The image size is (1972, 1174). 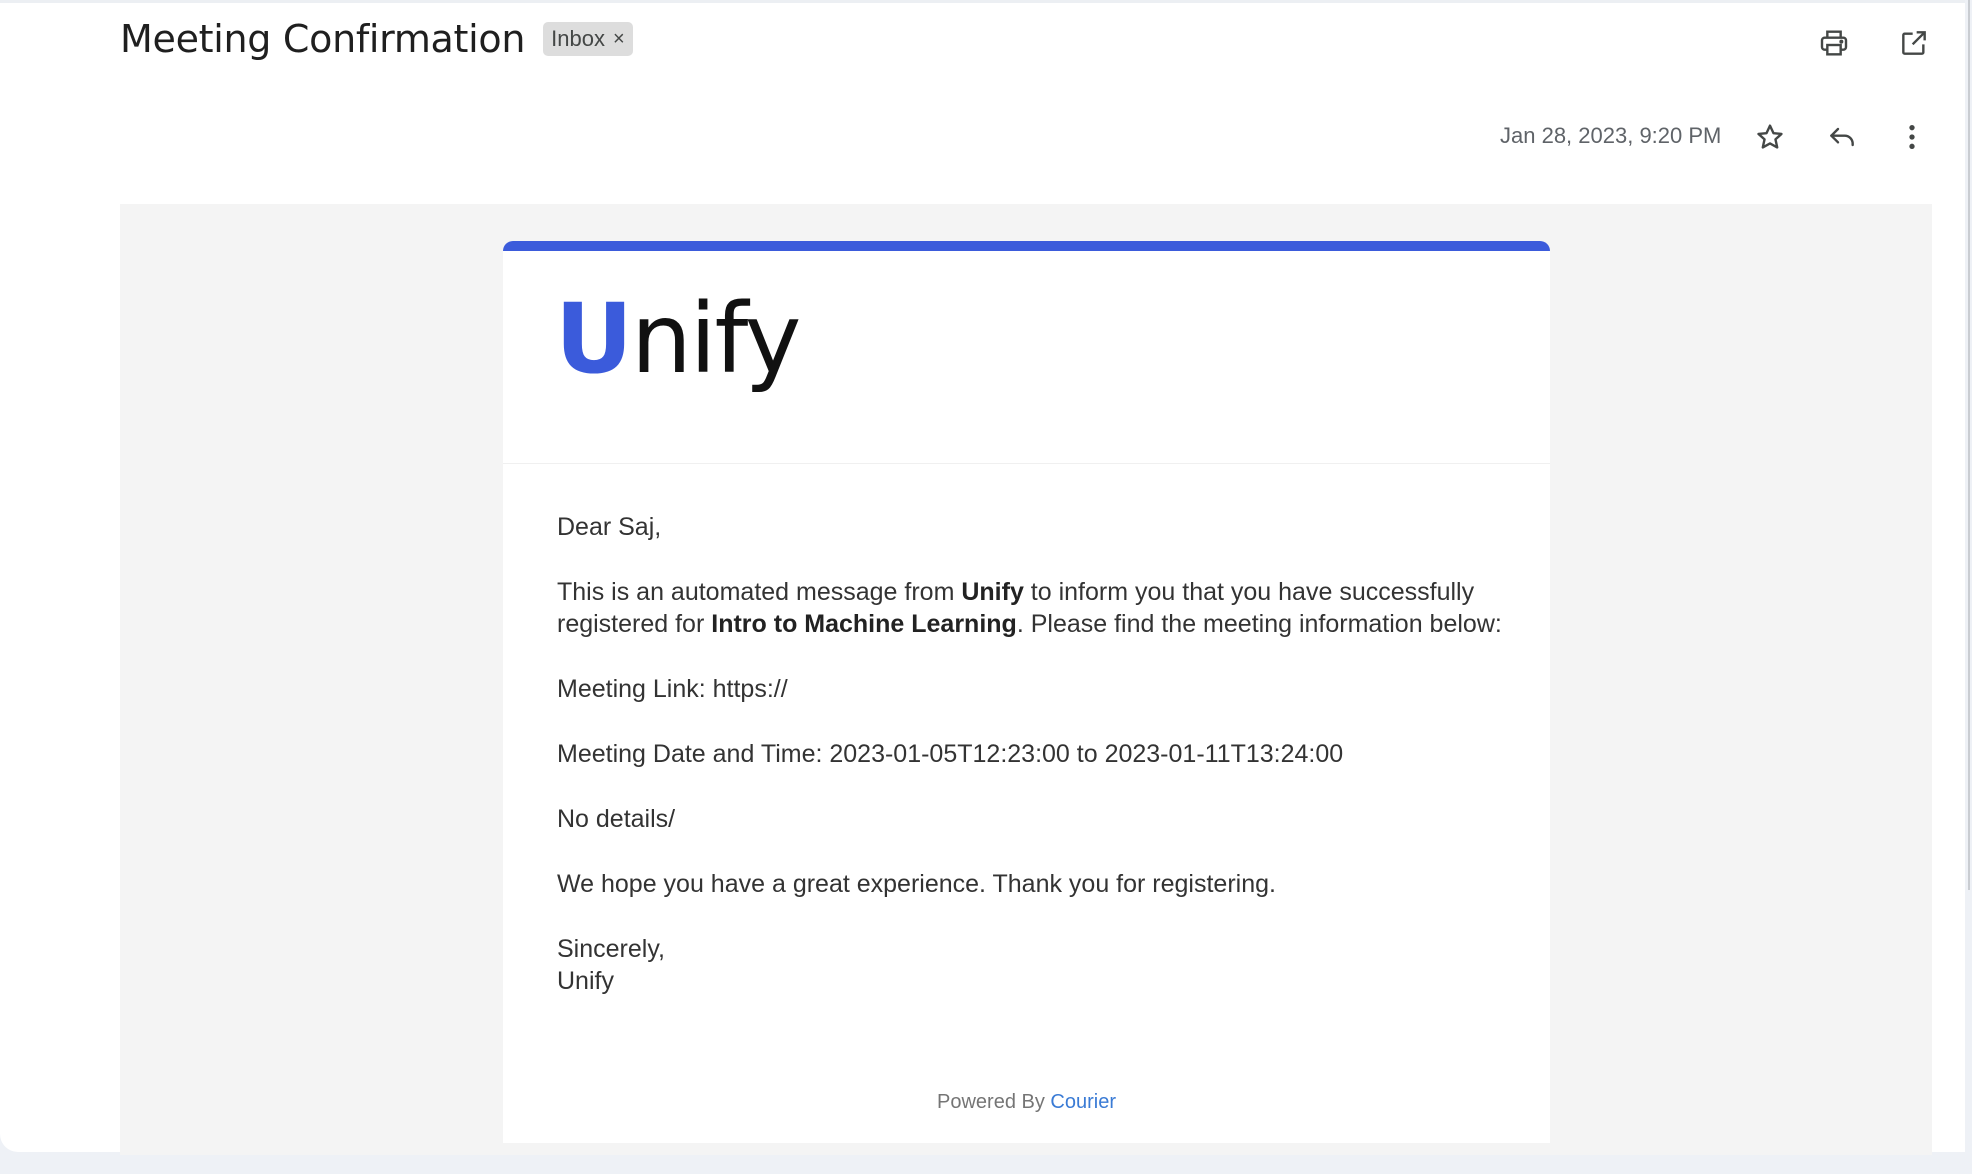 I want to click on email-card-header: Unify, so click(x=1026, y=357).